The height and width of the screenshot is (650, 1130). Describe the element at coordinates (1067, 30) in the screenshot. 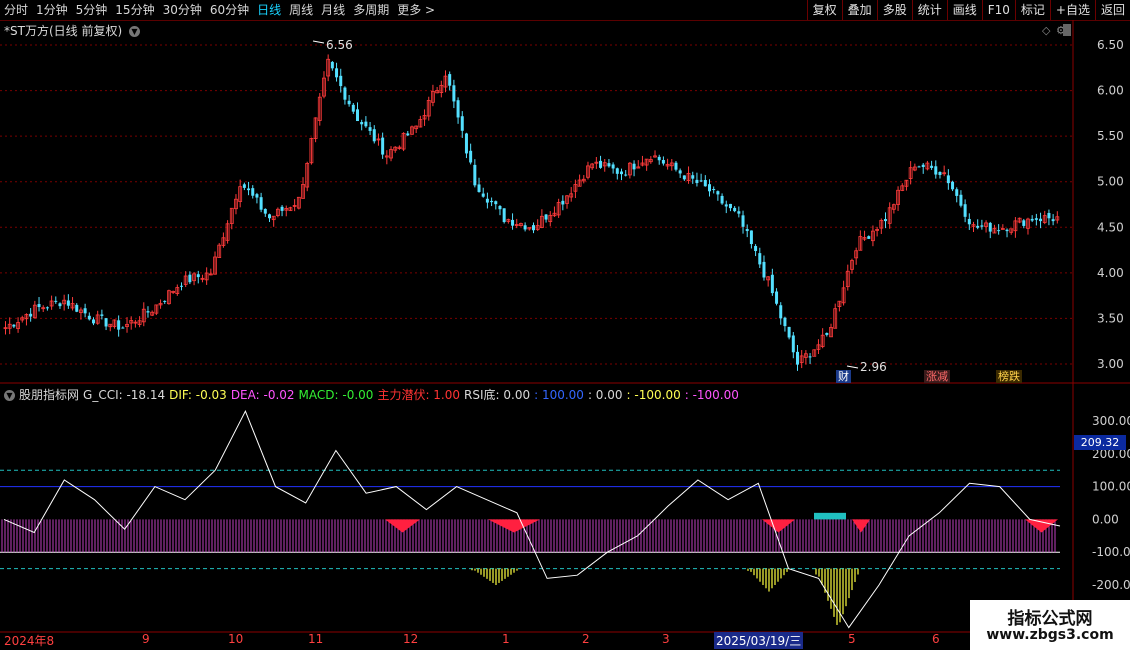

I see `panel-toggle-icon` at that location.